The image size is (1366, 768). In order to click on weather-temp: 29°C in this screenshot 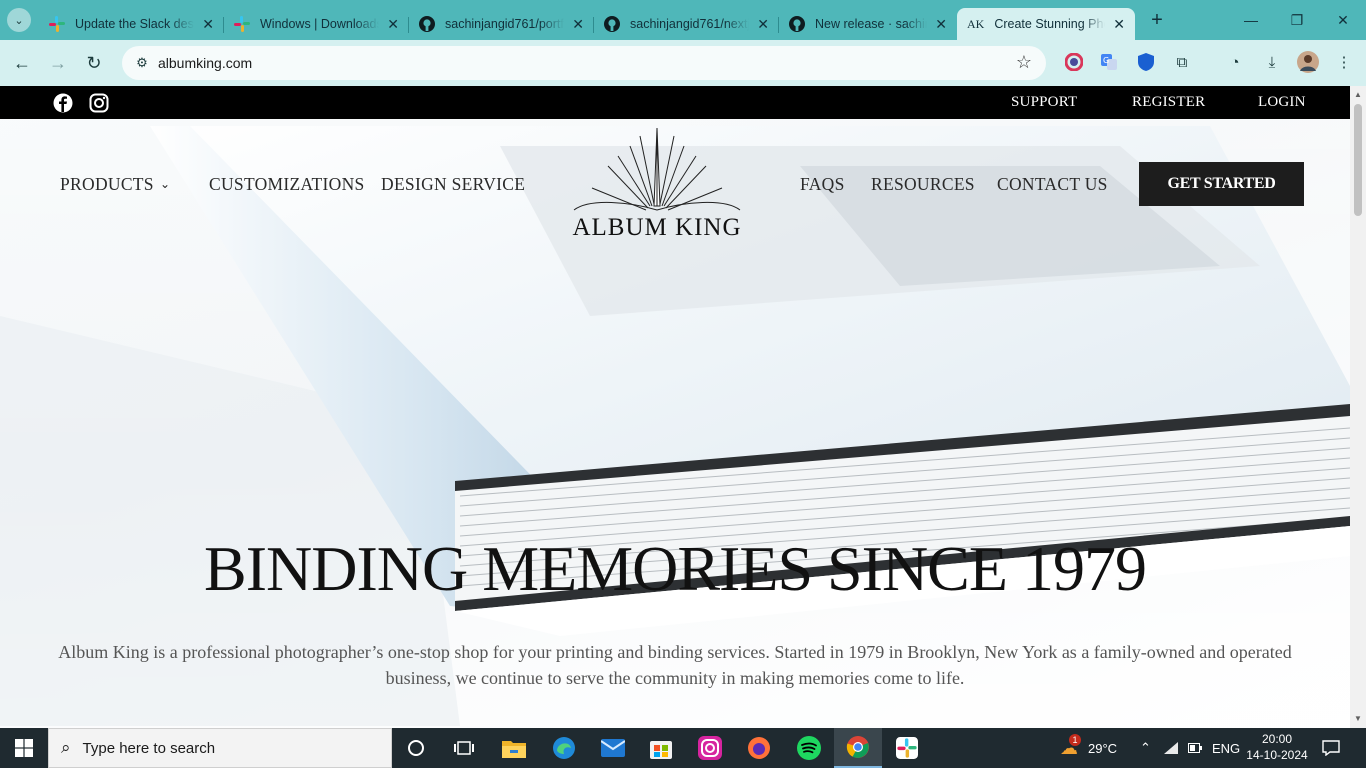, I will do `click(1103, 748)`.